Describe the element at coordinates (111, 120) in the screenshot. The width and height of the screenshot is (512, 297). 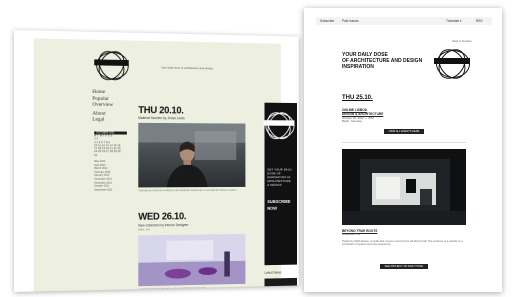
I see `nav-legal: Legal` at that location.